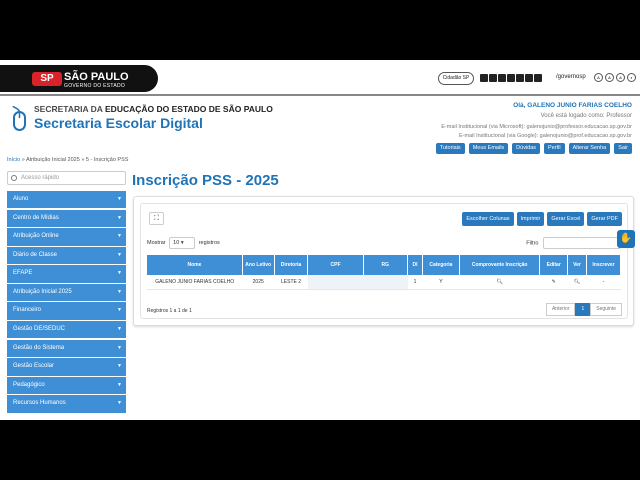 This screenshot has height=480, width=640. What do you see at coordinates (66, 237) in the screenshot?
I see `sidebar-item-atribuicao-online: Atribuição Online ▼` at bounding box center [66, 237].